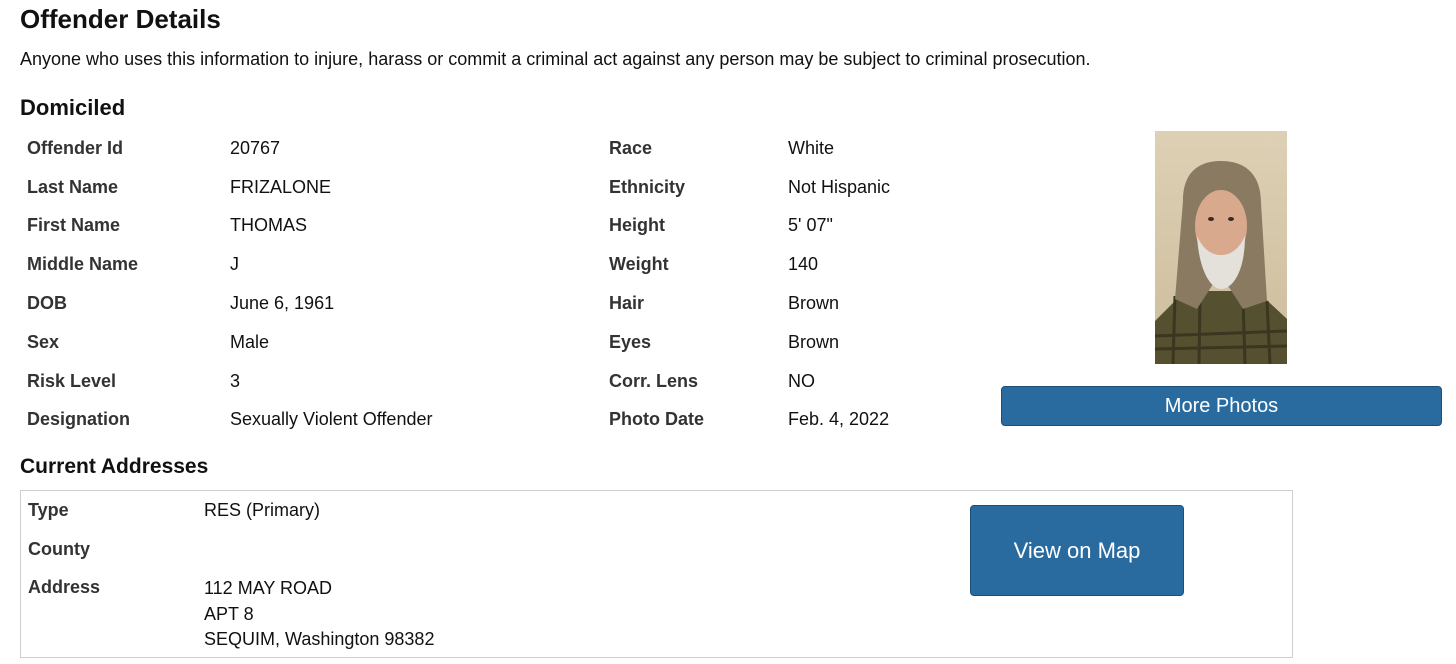  Describe the element at coordinates (48, 510) in the screenshot. I see `type-label: Type` at that location.